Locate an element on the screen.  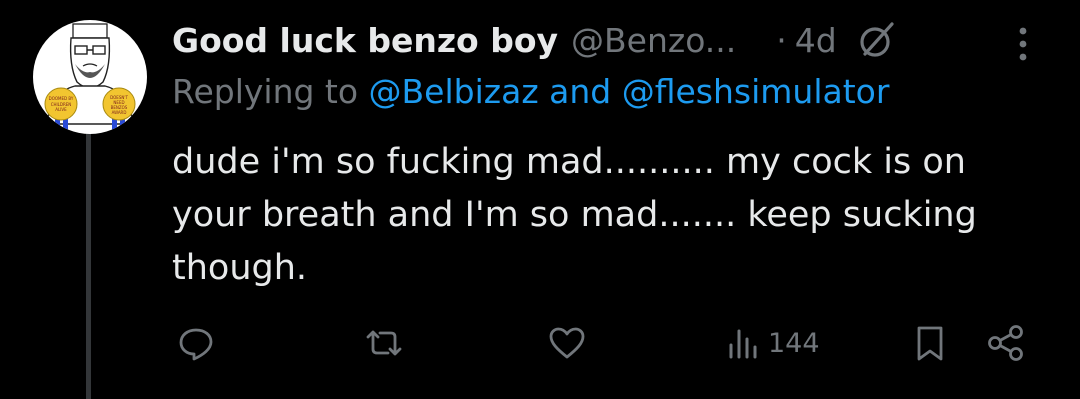
tweet-header: Good luck benzo boy @Benzo... · 4d is located at coordinates (534, 40).